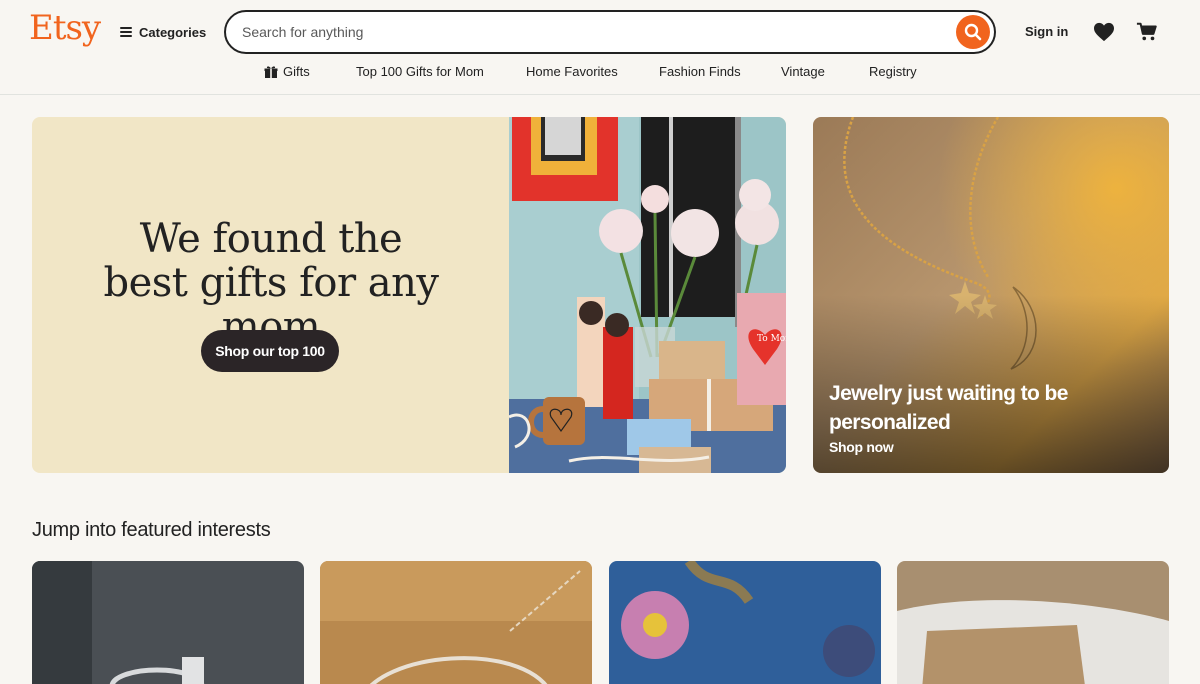 Image resolution: width=1200 pixels, height=684 pixels. I want to click on hero-image: To Mom, so click(647, 295).